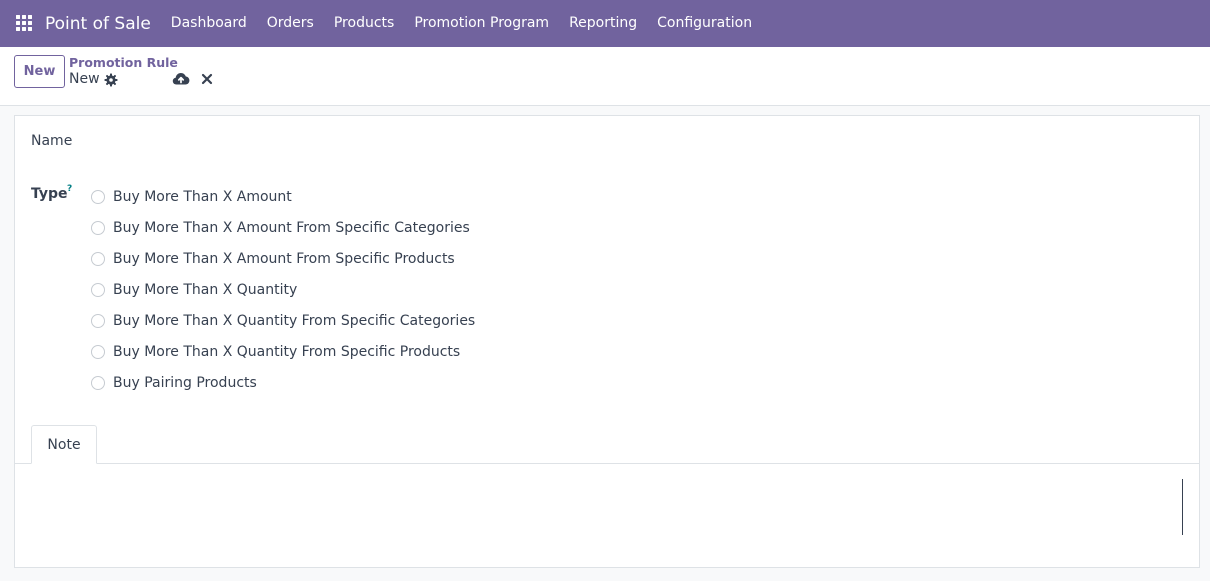 This screenshot has height=581, width=1210. I want to click on note-editor, so click(607, 506).